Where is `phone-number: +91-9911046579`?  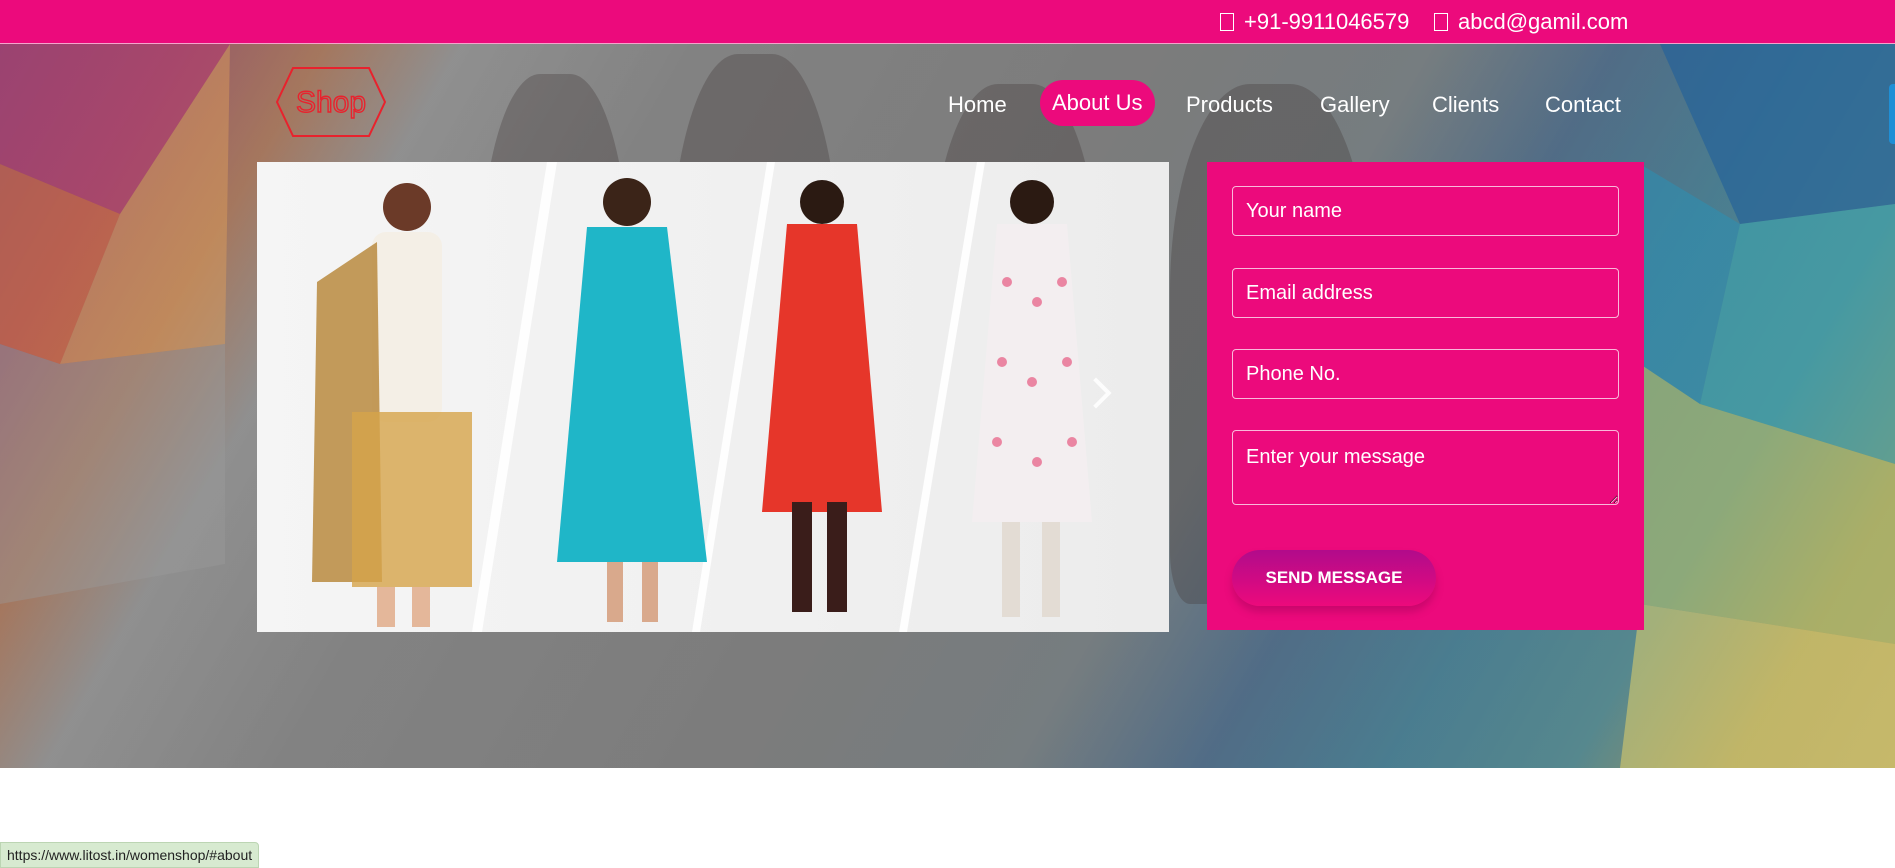 phone-number: +91-9911046579 is located at coordinates (1327, 21).